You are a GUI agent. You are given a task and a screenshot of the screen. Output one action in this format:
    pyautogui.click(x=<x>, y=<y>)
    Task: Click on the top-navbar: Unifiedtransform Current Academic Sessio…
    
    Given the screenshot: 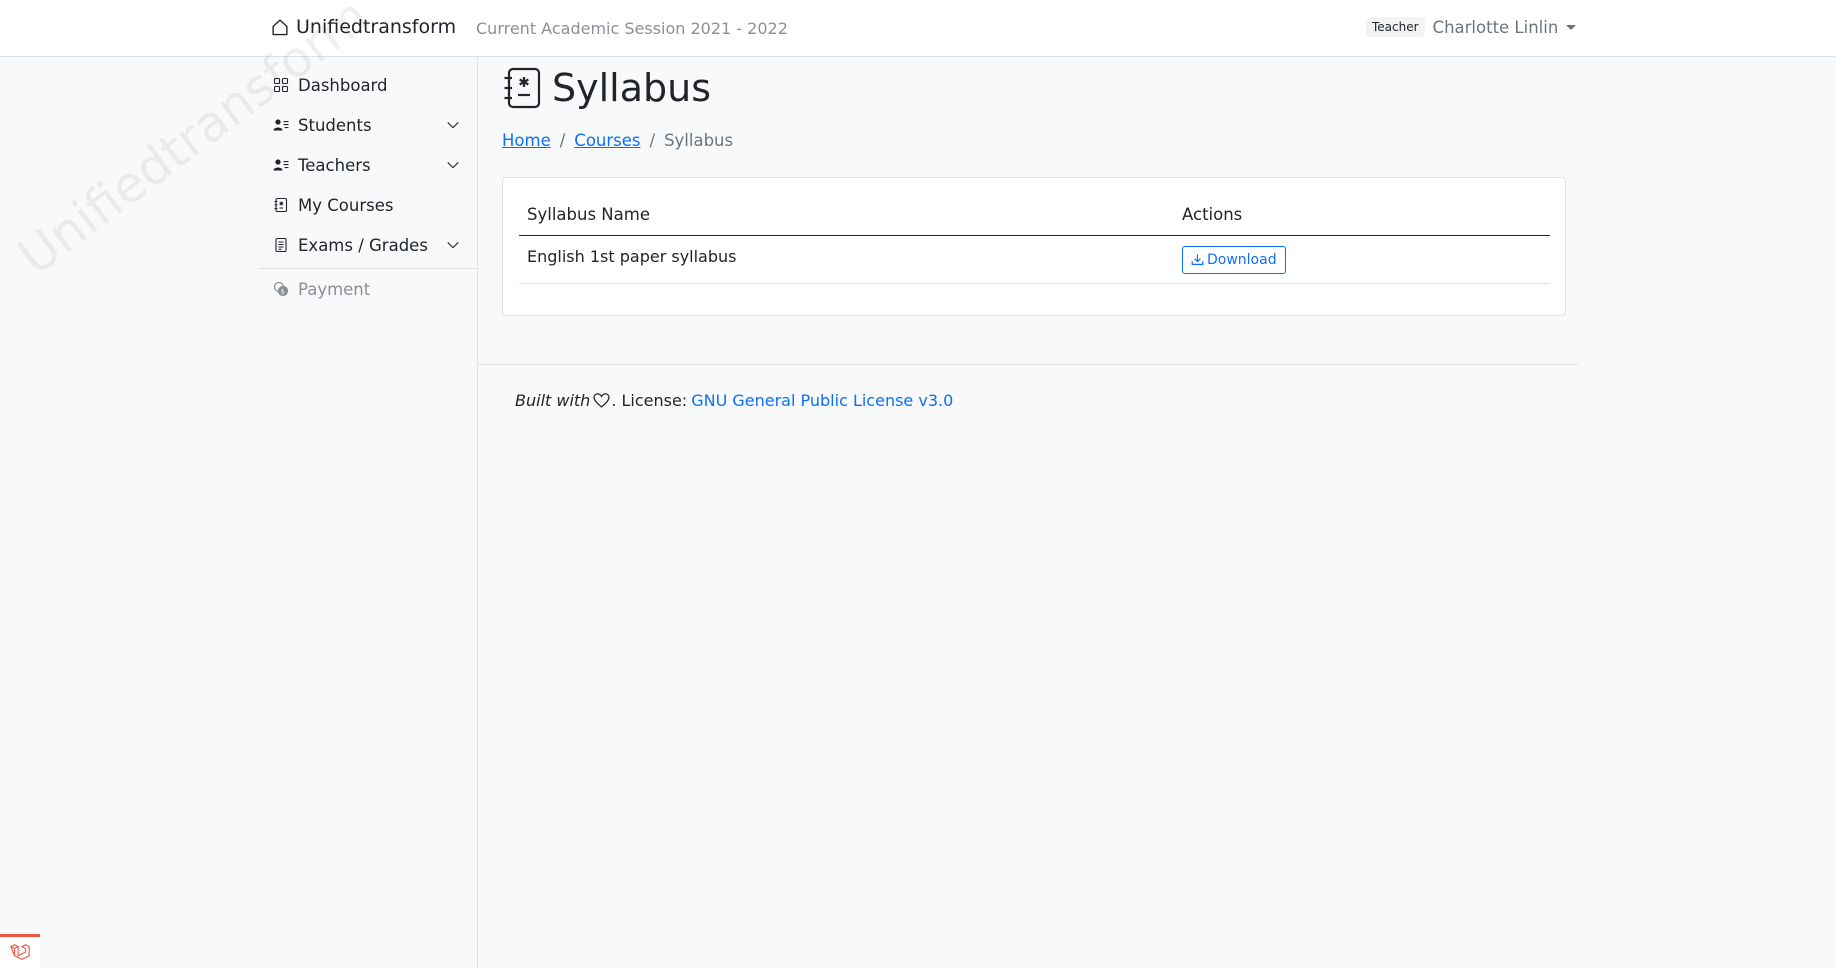 What is the action you would take?
    pyautogui.click(x=918, y=28)
    